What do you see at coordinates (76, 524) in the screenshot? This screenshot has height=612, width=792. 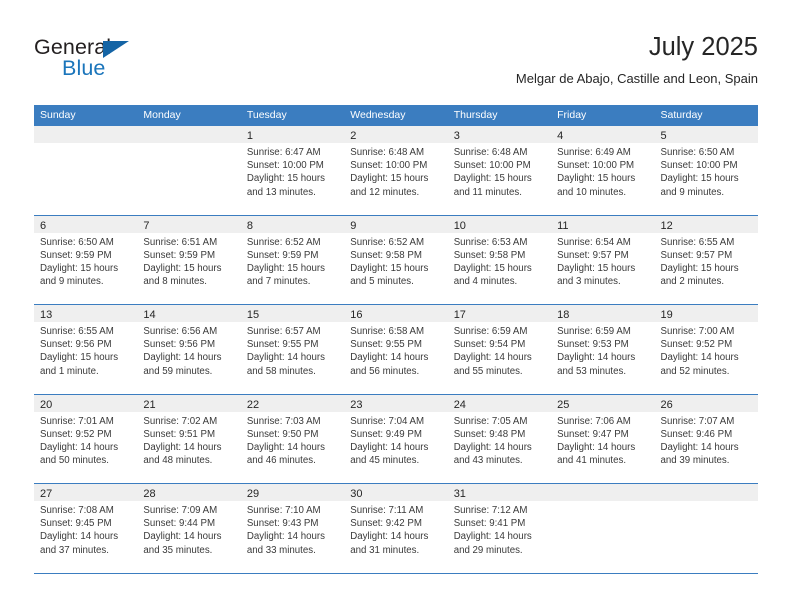 I see `sunset-text: Sunset: 9:45 PM` at bounding box center [76, 524].